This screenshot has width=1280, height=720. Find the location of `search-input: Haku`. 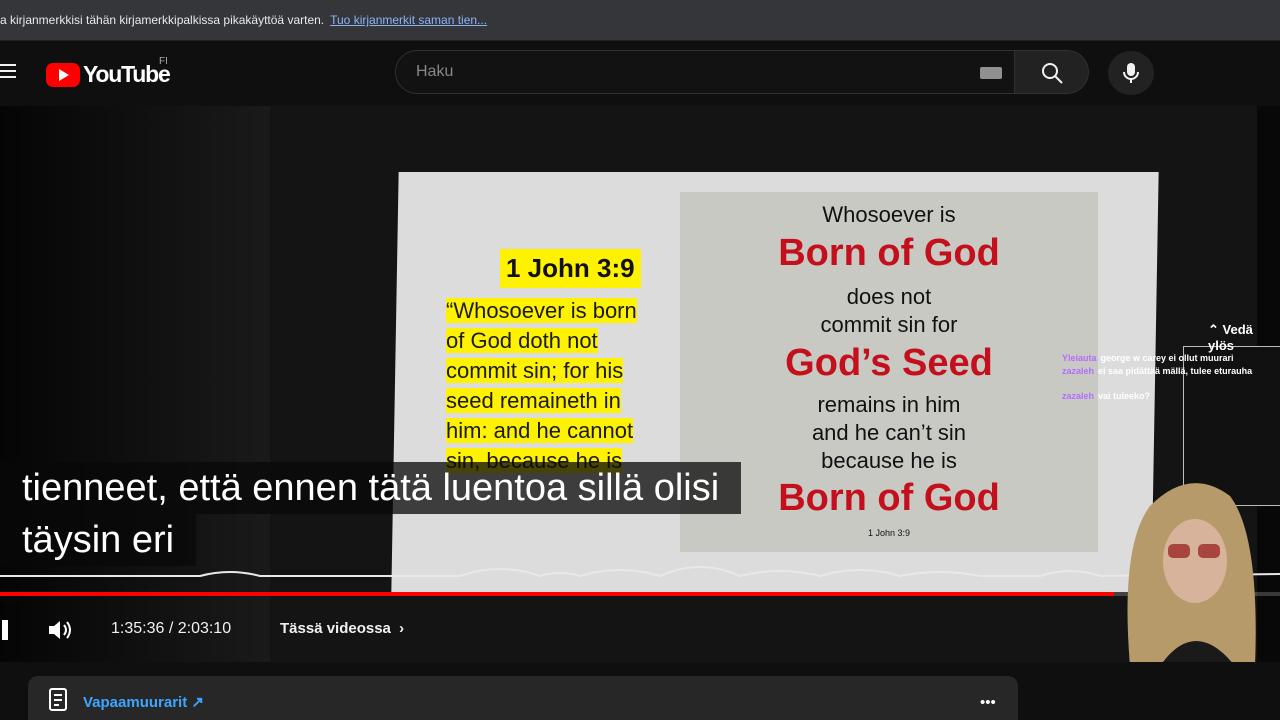

search-input: Haku is located at coordinates (705, 72).